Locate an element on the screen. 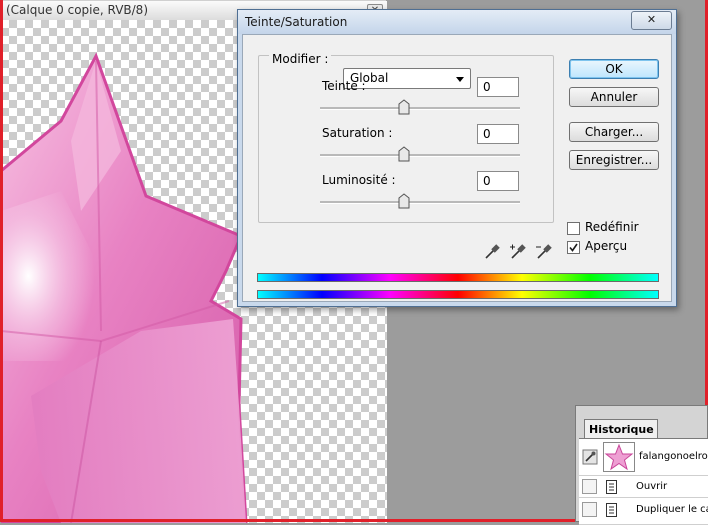 Image resolution: width=708 pixels, height=525 pixels. chevron-down-icon is located at coordinates (460, 79).